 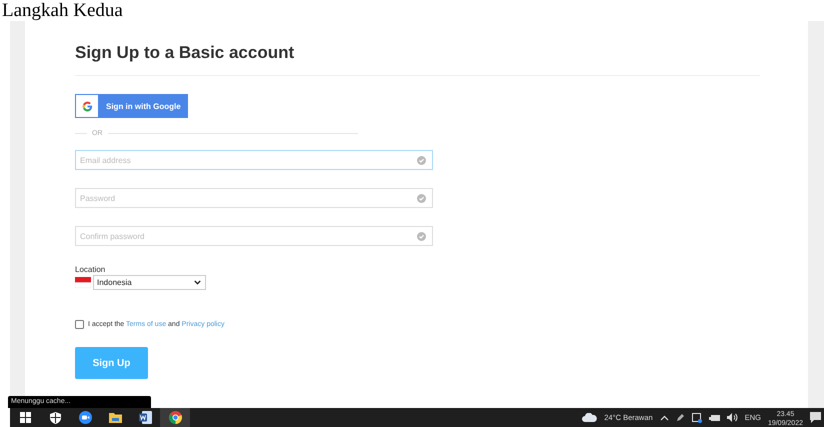 What do you see at coordinates (254, 236) in the screenshot?
I see `input-field: Confirm password` at bounding box center [254, 236].